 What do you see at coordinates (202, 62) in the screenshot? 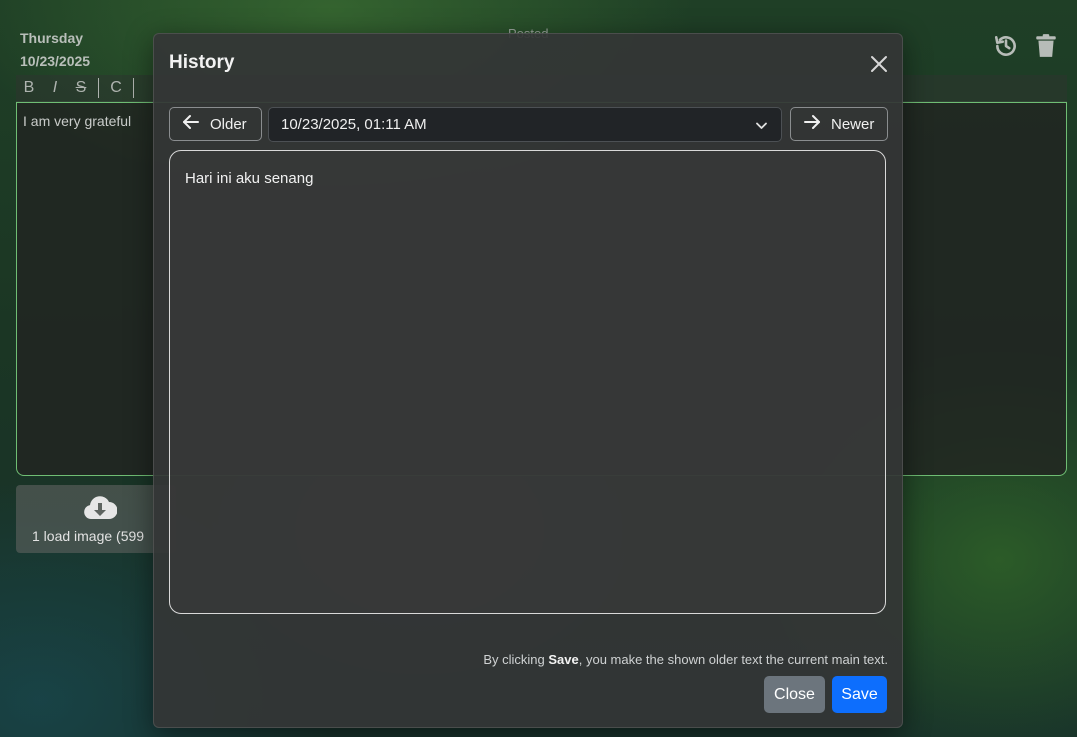
I see `modal-title: History` at bounding box center [202, 62].